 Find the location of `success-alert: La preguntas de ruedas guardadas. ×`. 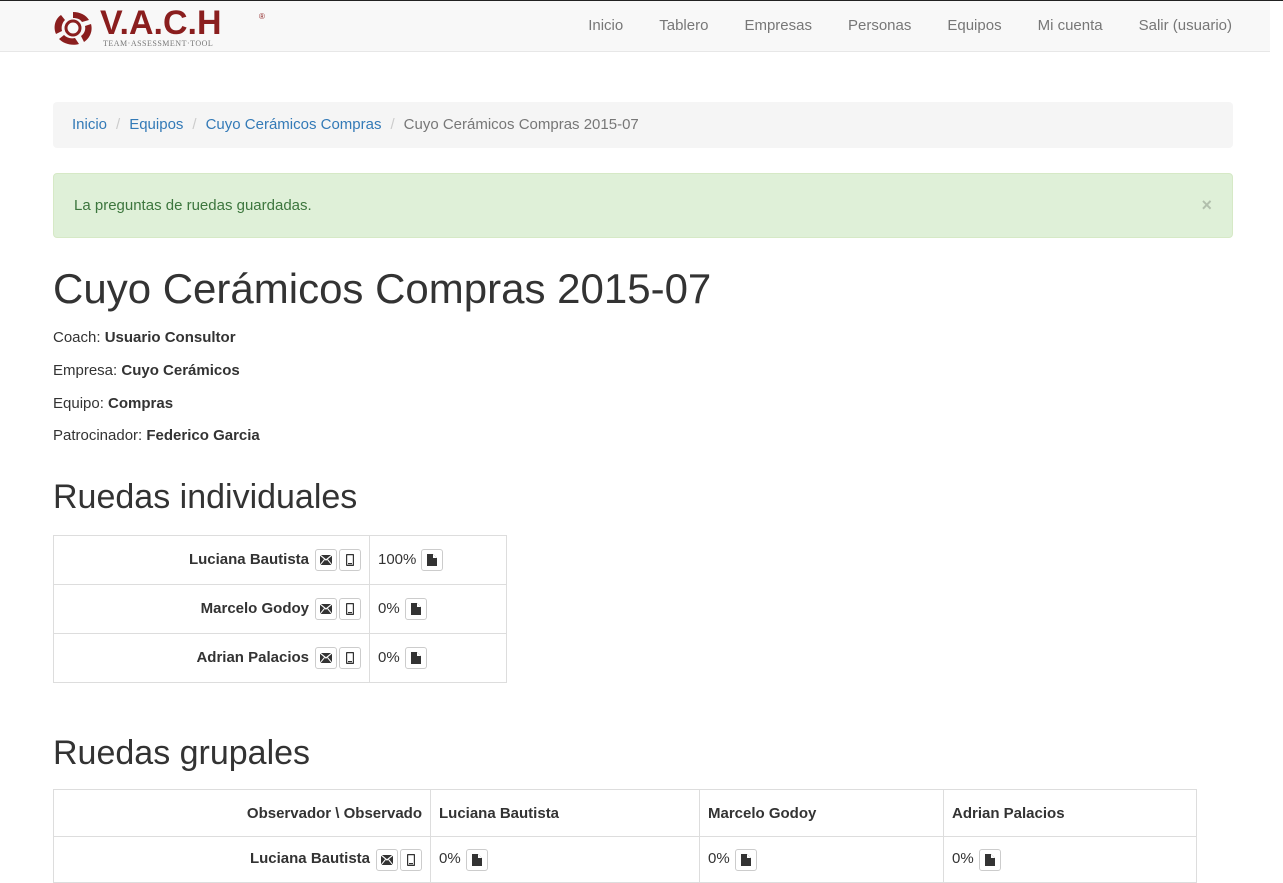

success-alert: La preguntas de ruedas guardadas. × is located at coordinates (643, 205).